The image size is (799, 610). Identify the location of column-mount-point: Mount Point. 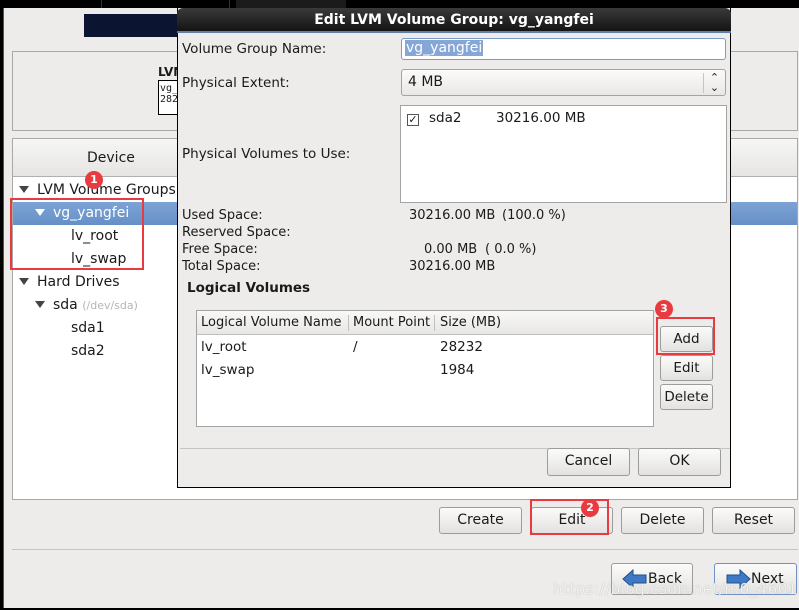
(391, 323).